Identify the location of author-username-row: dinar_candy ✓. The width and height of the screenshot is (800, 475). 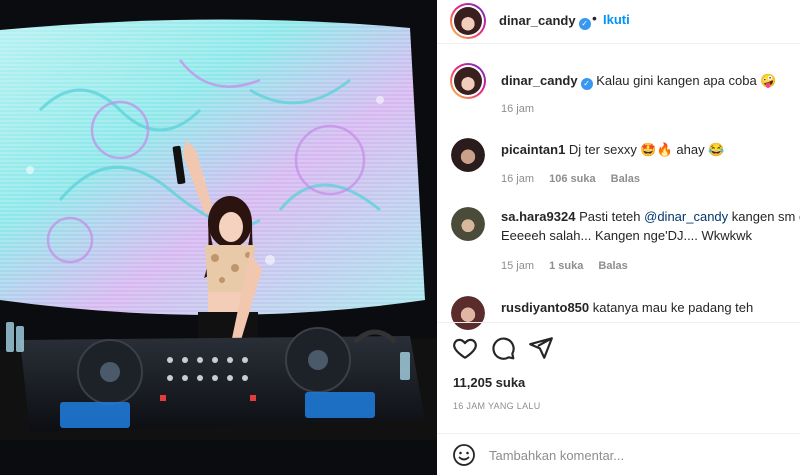
(545, 21).